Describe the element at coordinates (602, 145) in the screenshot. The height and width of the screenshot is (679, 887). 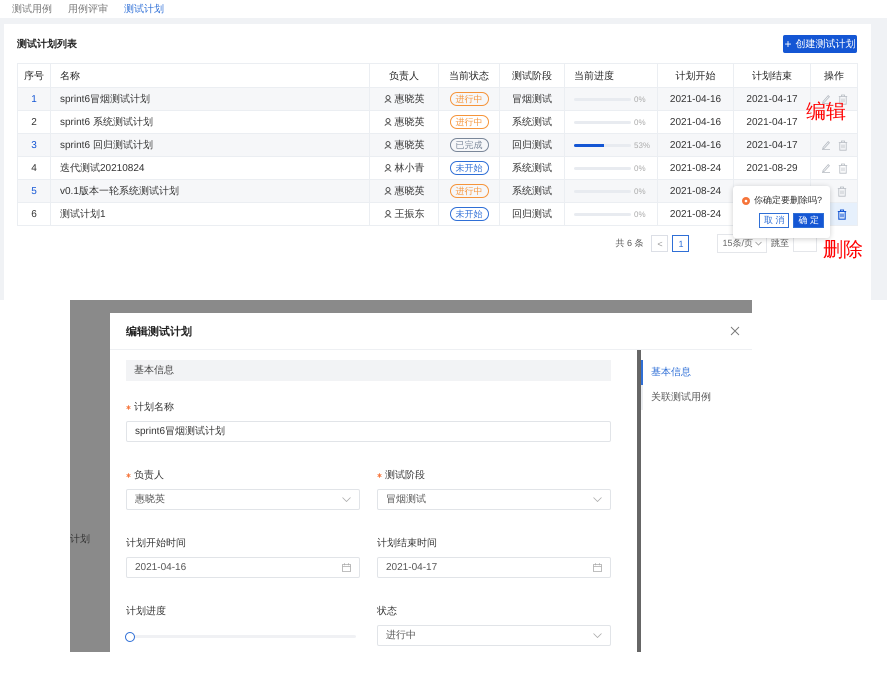
I see `progress-bar` at that location.